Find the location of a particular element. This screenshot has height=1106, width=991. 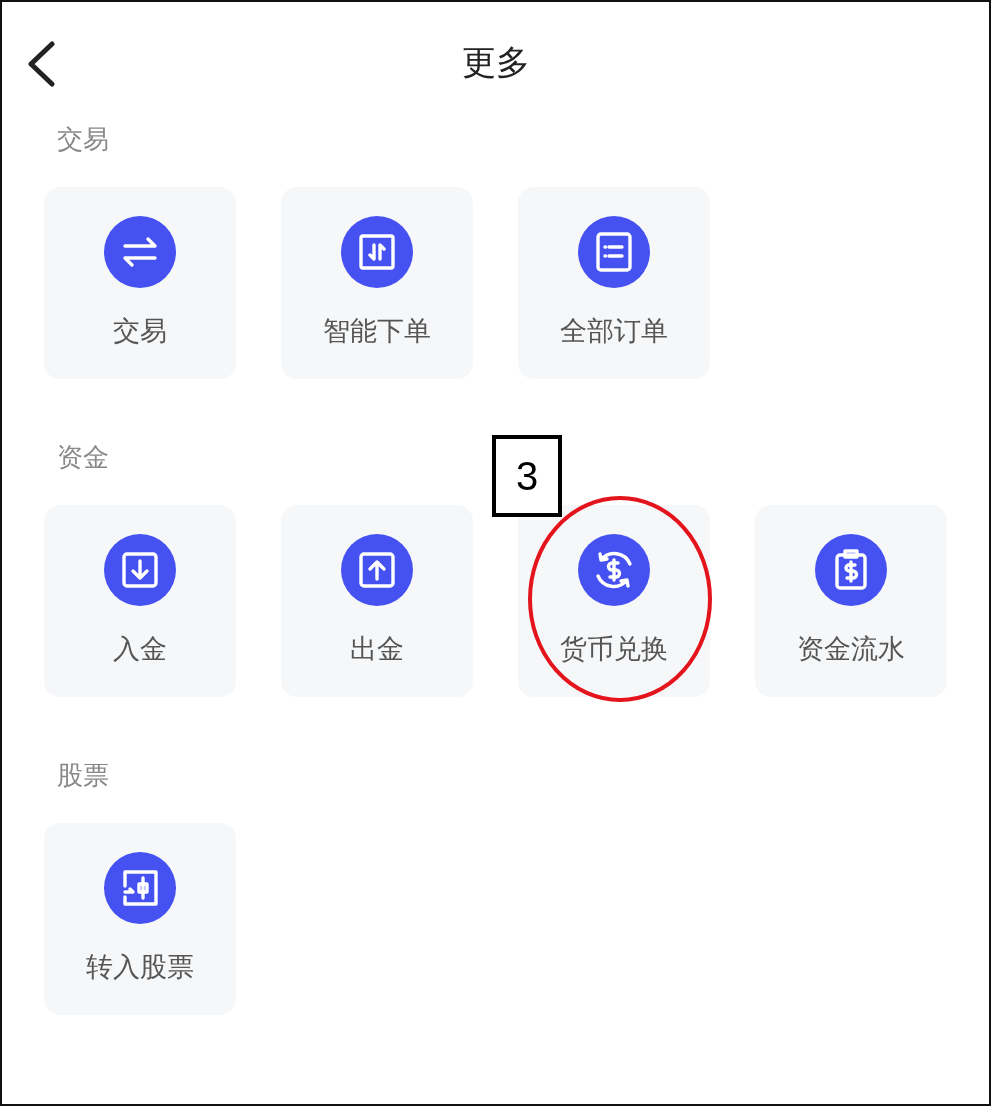

page-title: 更多 is located at coordinates (495, 62).